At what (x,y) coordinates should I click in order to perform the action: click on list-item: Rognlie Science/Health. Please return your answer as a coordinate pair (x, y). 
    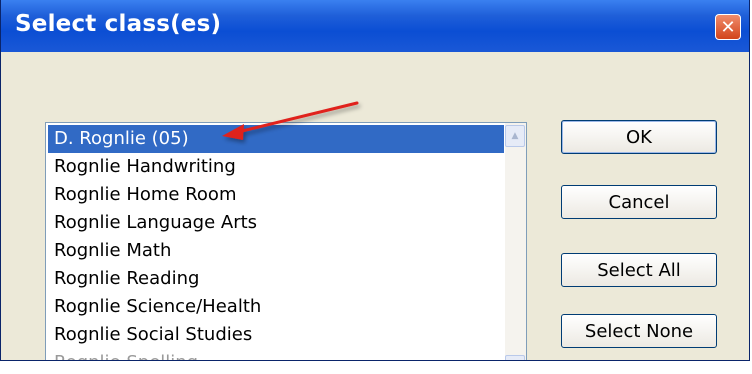
    Looking at the image, I should click on (276, 307).